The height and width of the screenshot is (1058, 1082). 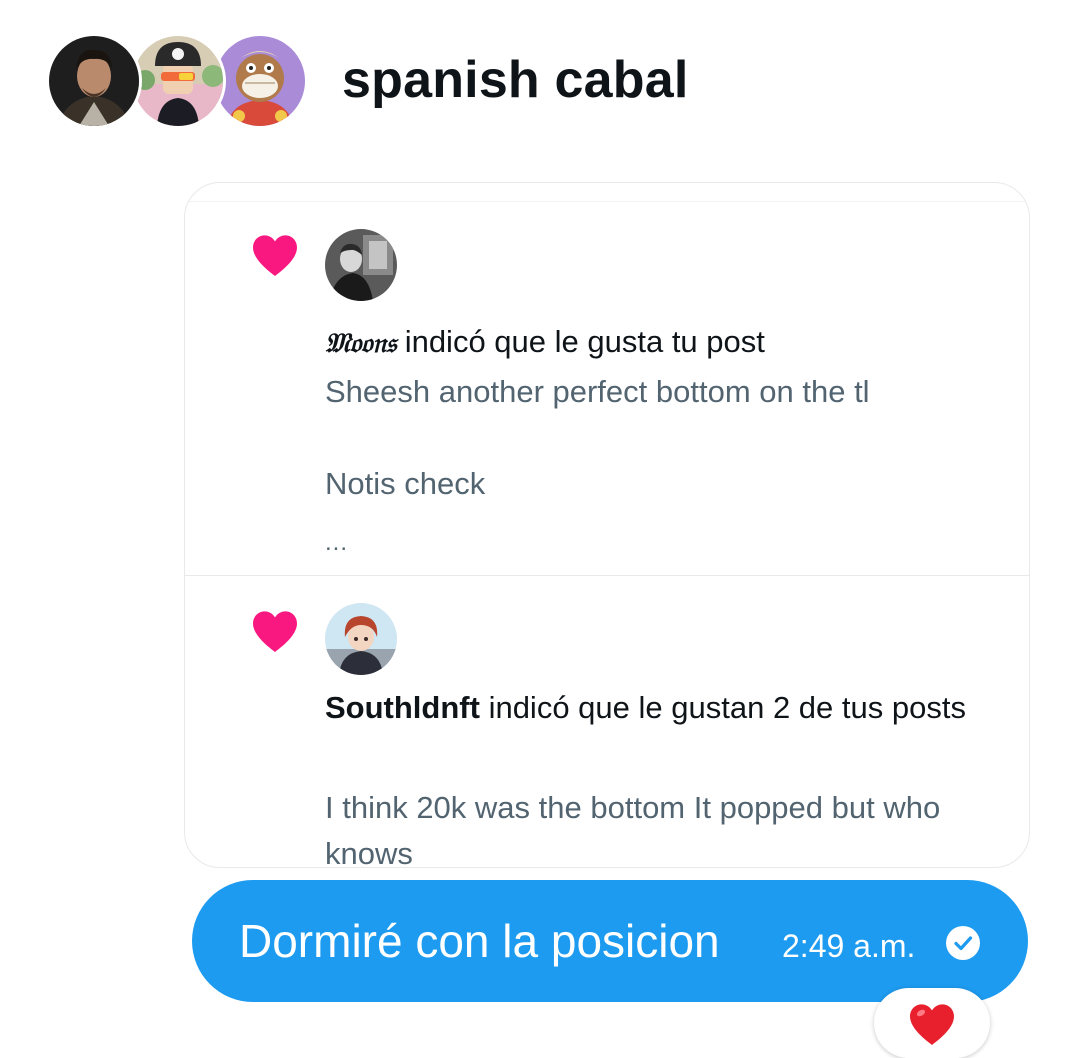 What do you see at coordinates (963, 943) in the screenshot?
I see `read-check-icon` at bounding box center [963, 943].